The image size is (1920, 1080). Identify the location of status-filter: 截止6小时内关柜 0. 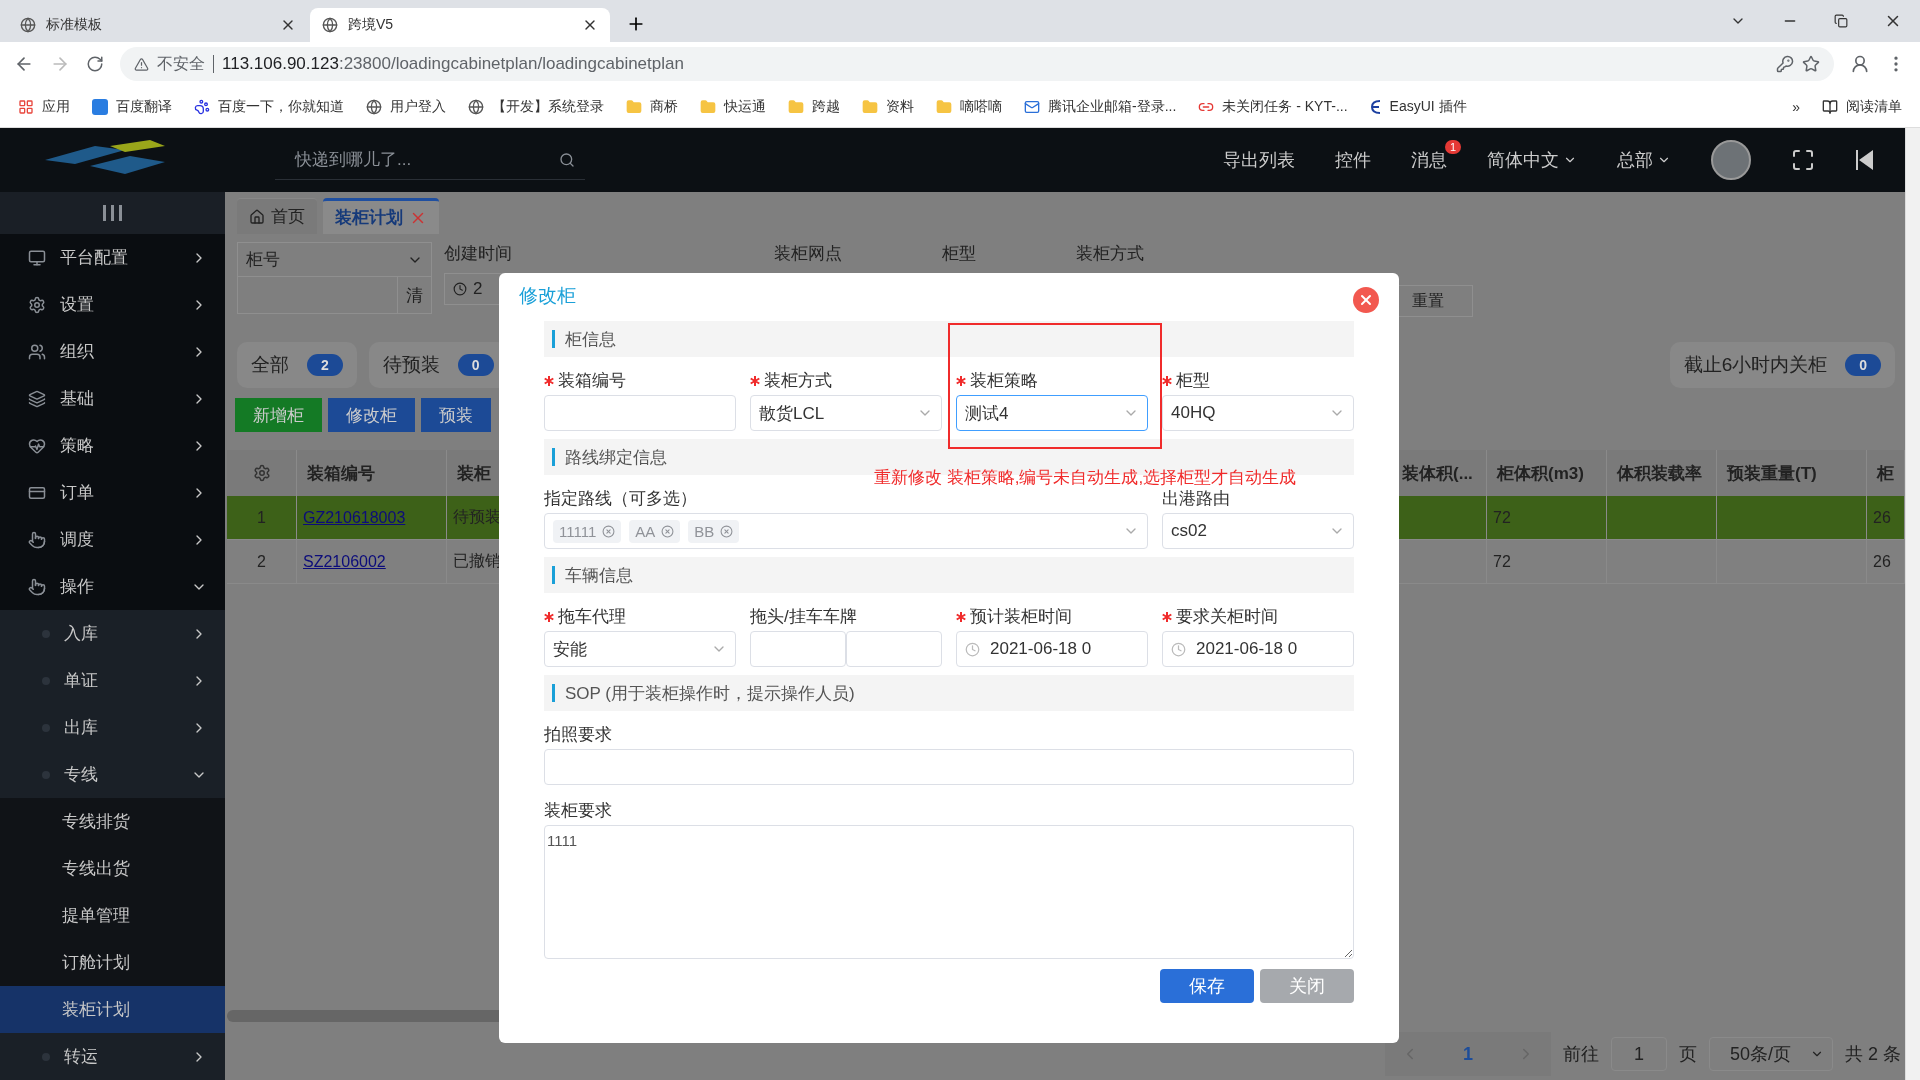
(1782, 365).